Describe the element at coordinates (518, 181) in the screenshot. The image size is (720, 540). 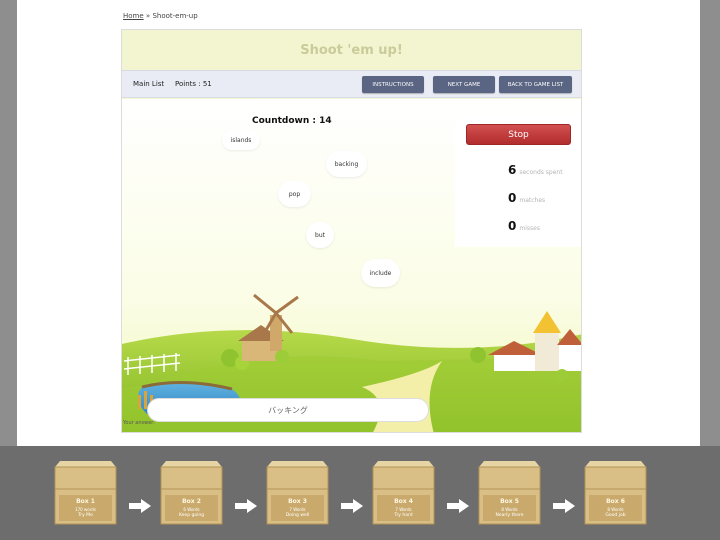
I see `stats-panel: Stop 6 seconds spent 0 matches 0 misses` at that location.